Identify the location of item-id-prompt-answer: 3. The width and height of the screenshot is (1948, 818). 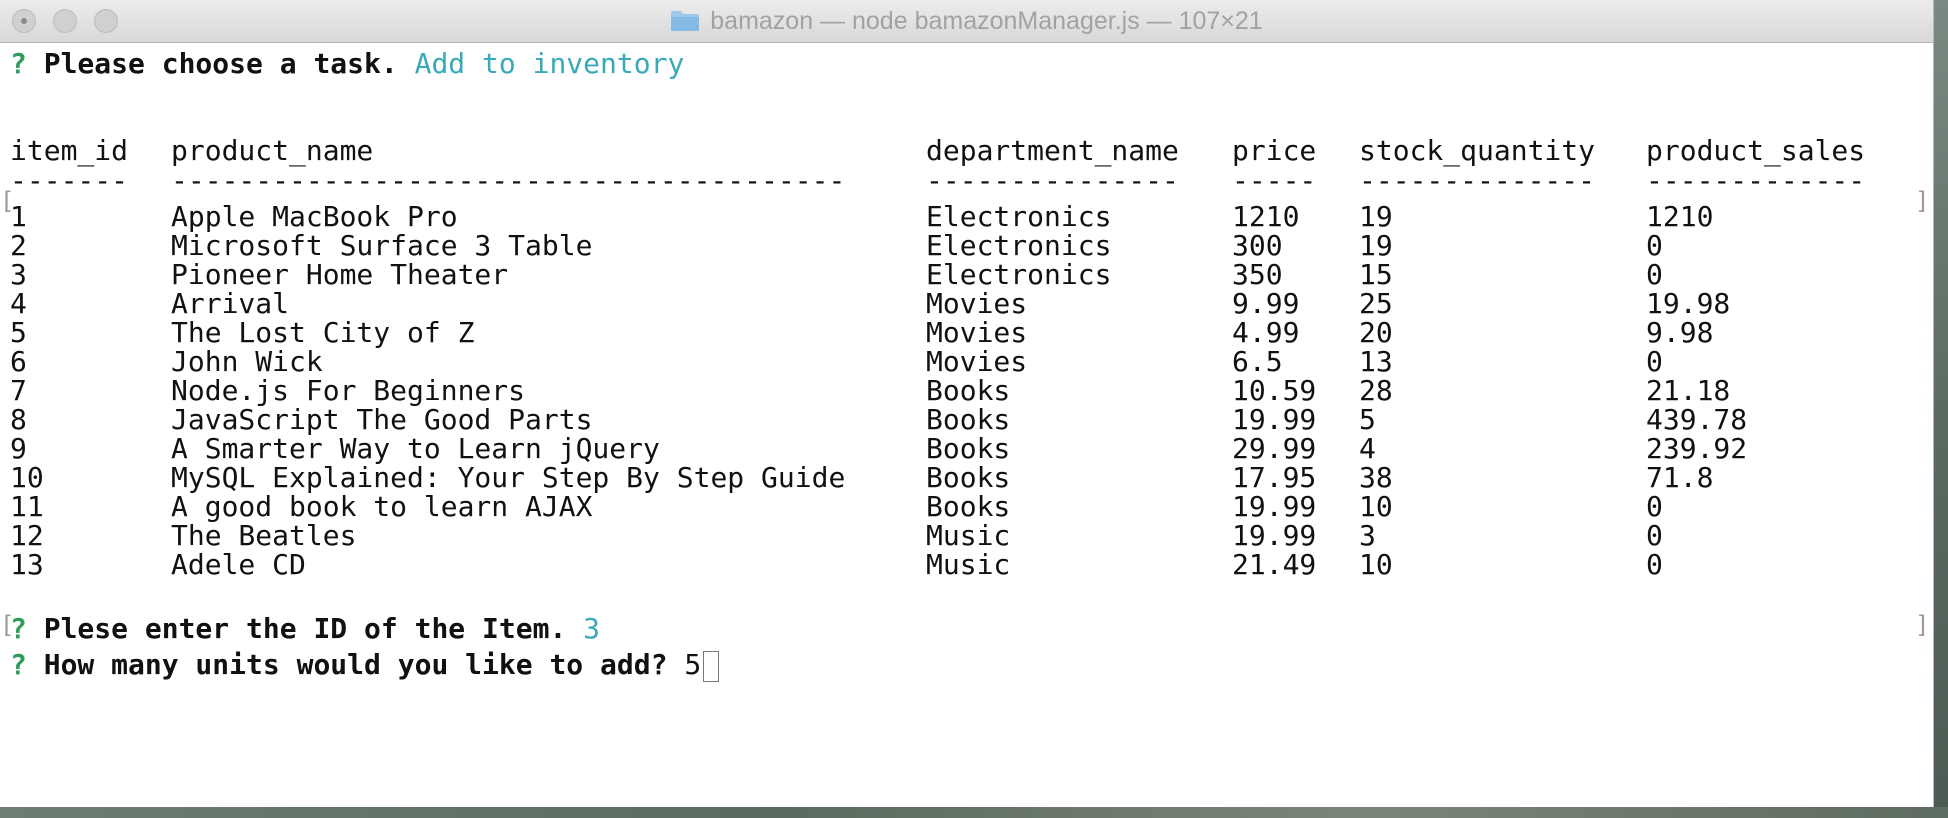
(592, 628).